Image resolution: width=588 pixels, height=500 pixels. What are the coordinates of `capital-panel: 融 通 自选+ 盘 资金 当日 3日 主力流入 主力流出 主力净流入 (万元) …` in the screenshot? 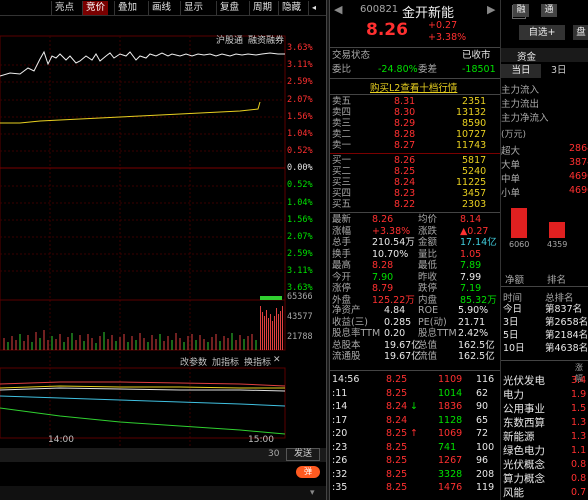 It's located at (544, 250).